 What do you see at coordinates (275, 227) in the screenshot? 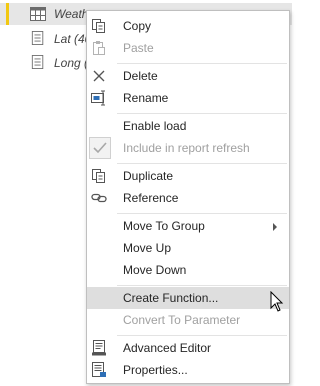
I see `submenu-arrow-icon` at bounding box center [275, 227].